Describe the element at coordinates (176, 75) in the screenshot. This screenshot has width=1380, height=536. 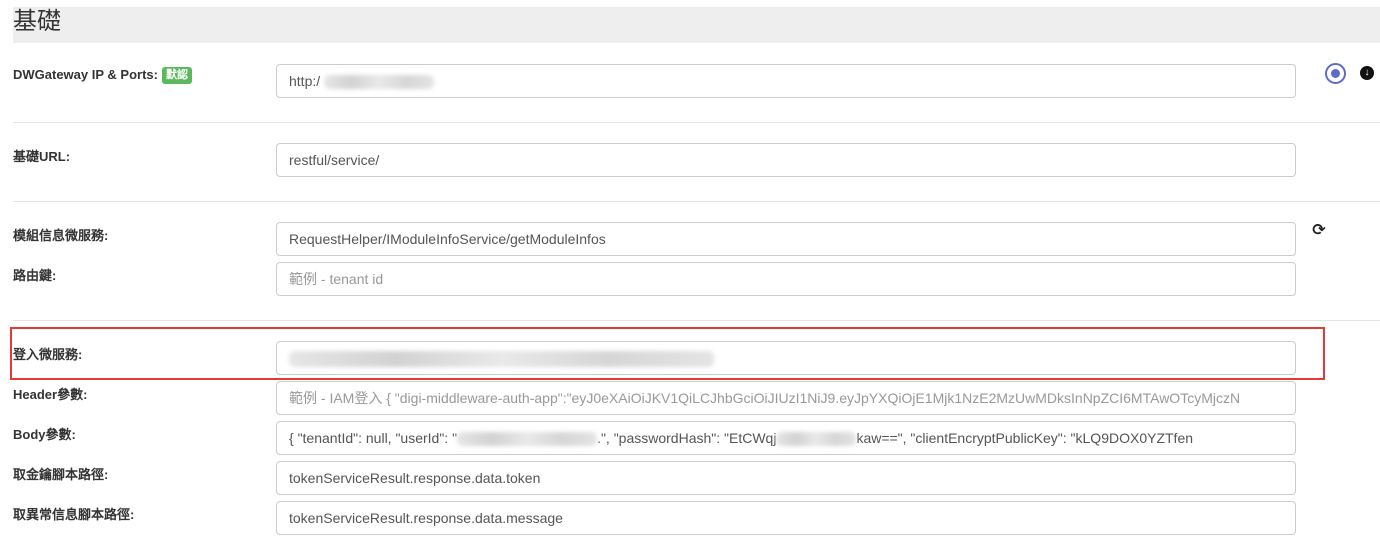
I see `default-badge: 默認` at that location.